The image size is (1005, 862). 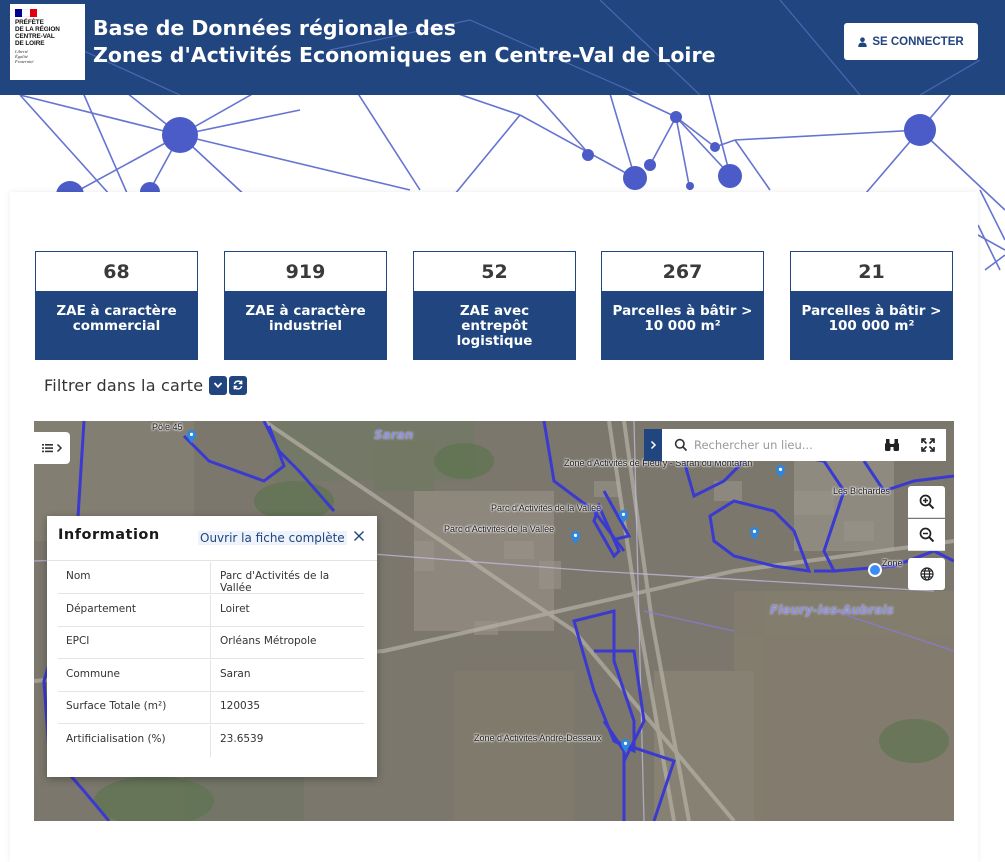 I want to click on info-divider, so click(x=212, y=560).